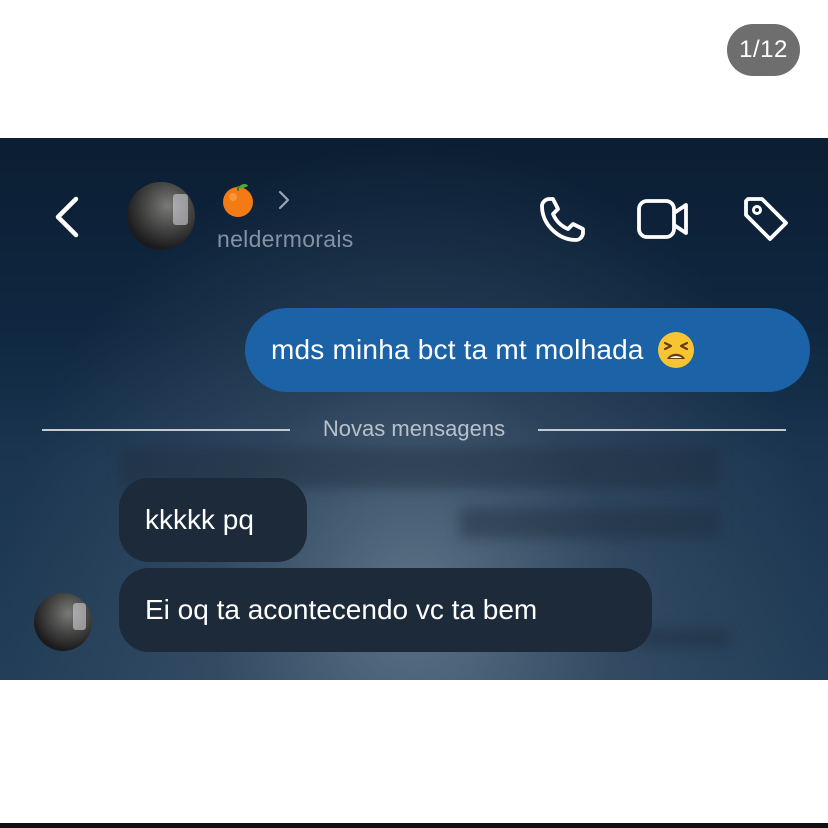 The image size is (828, 828). I want to click on phone-icon, so click(562, 219).